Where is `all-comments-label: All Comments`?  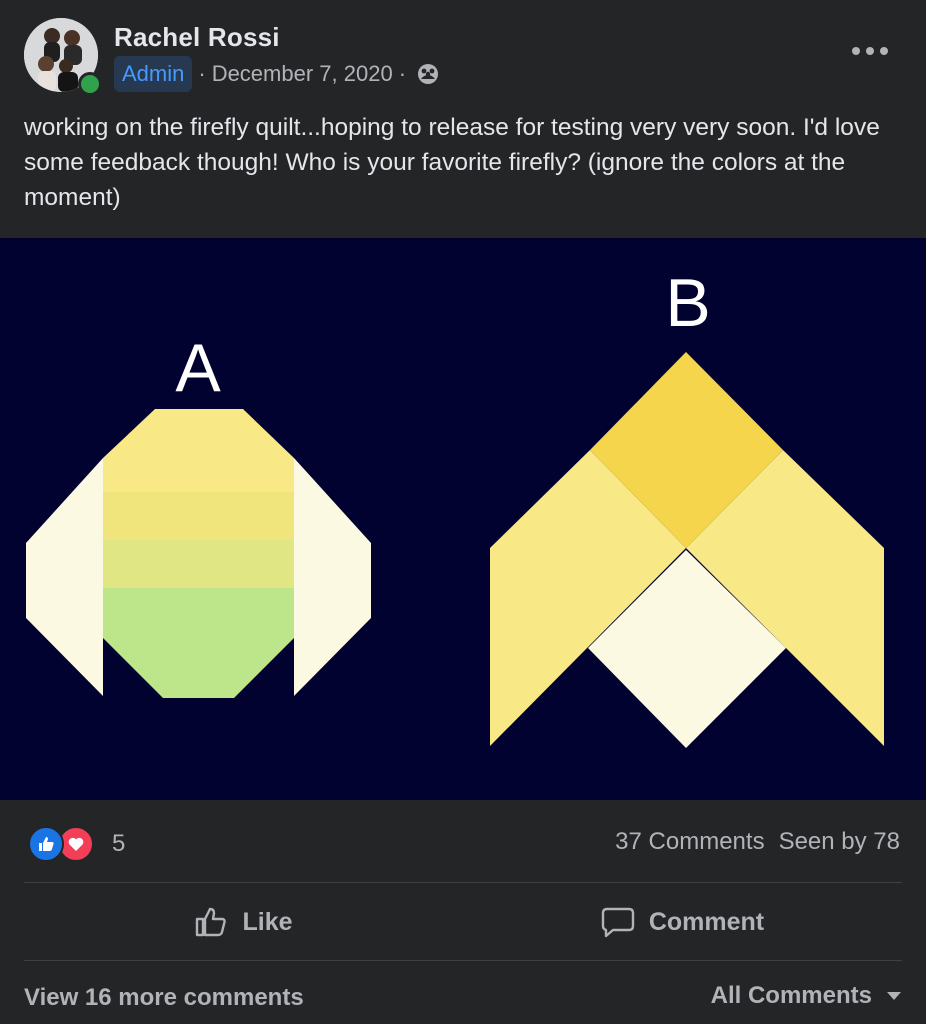 all-comments-label: All Comments is located at coordinates (791, 995).